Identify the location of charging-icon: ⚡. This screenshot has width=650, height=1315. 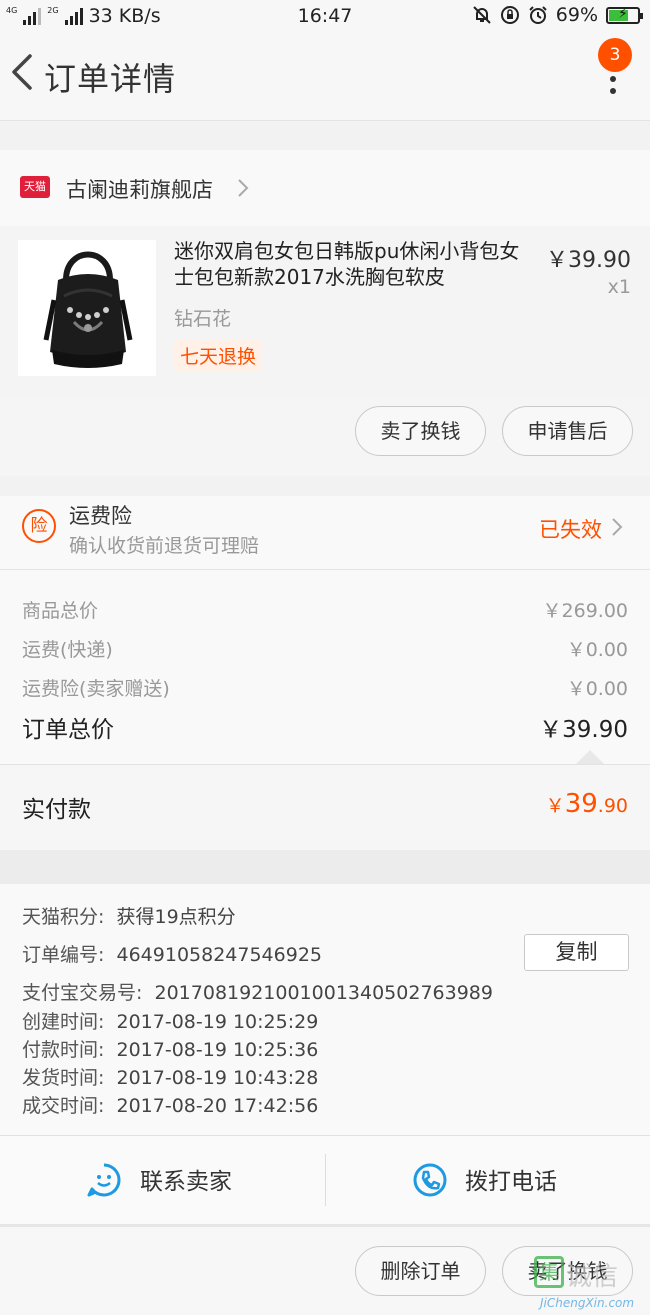
(623, 13).